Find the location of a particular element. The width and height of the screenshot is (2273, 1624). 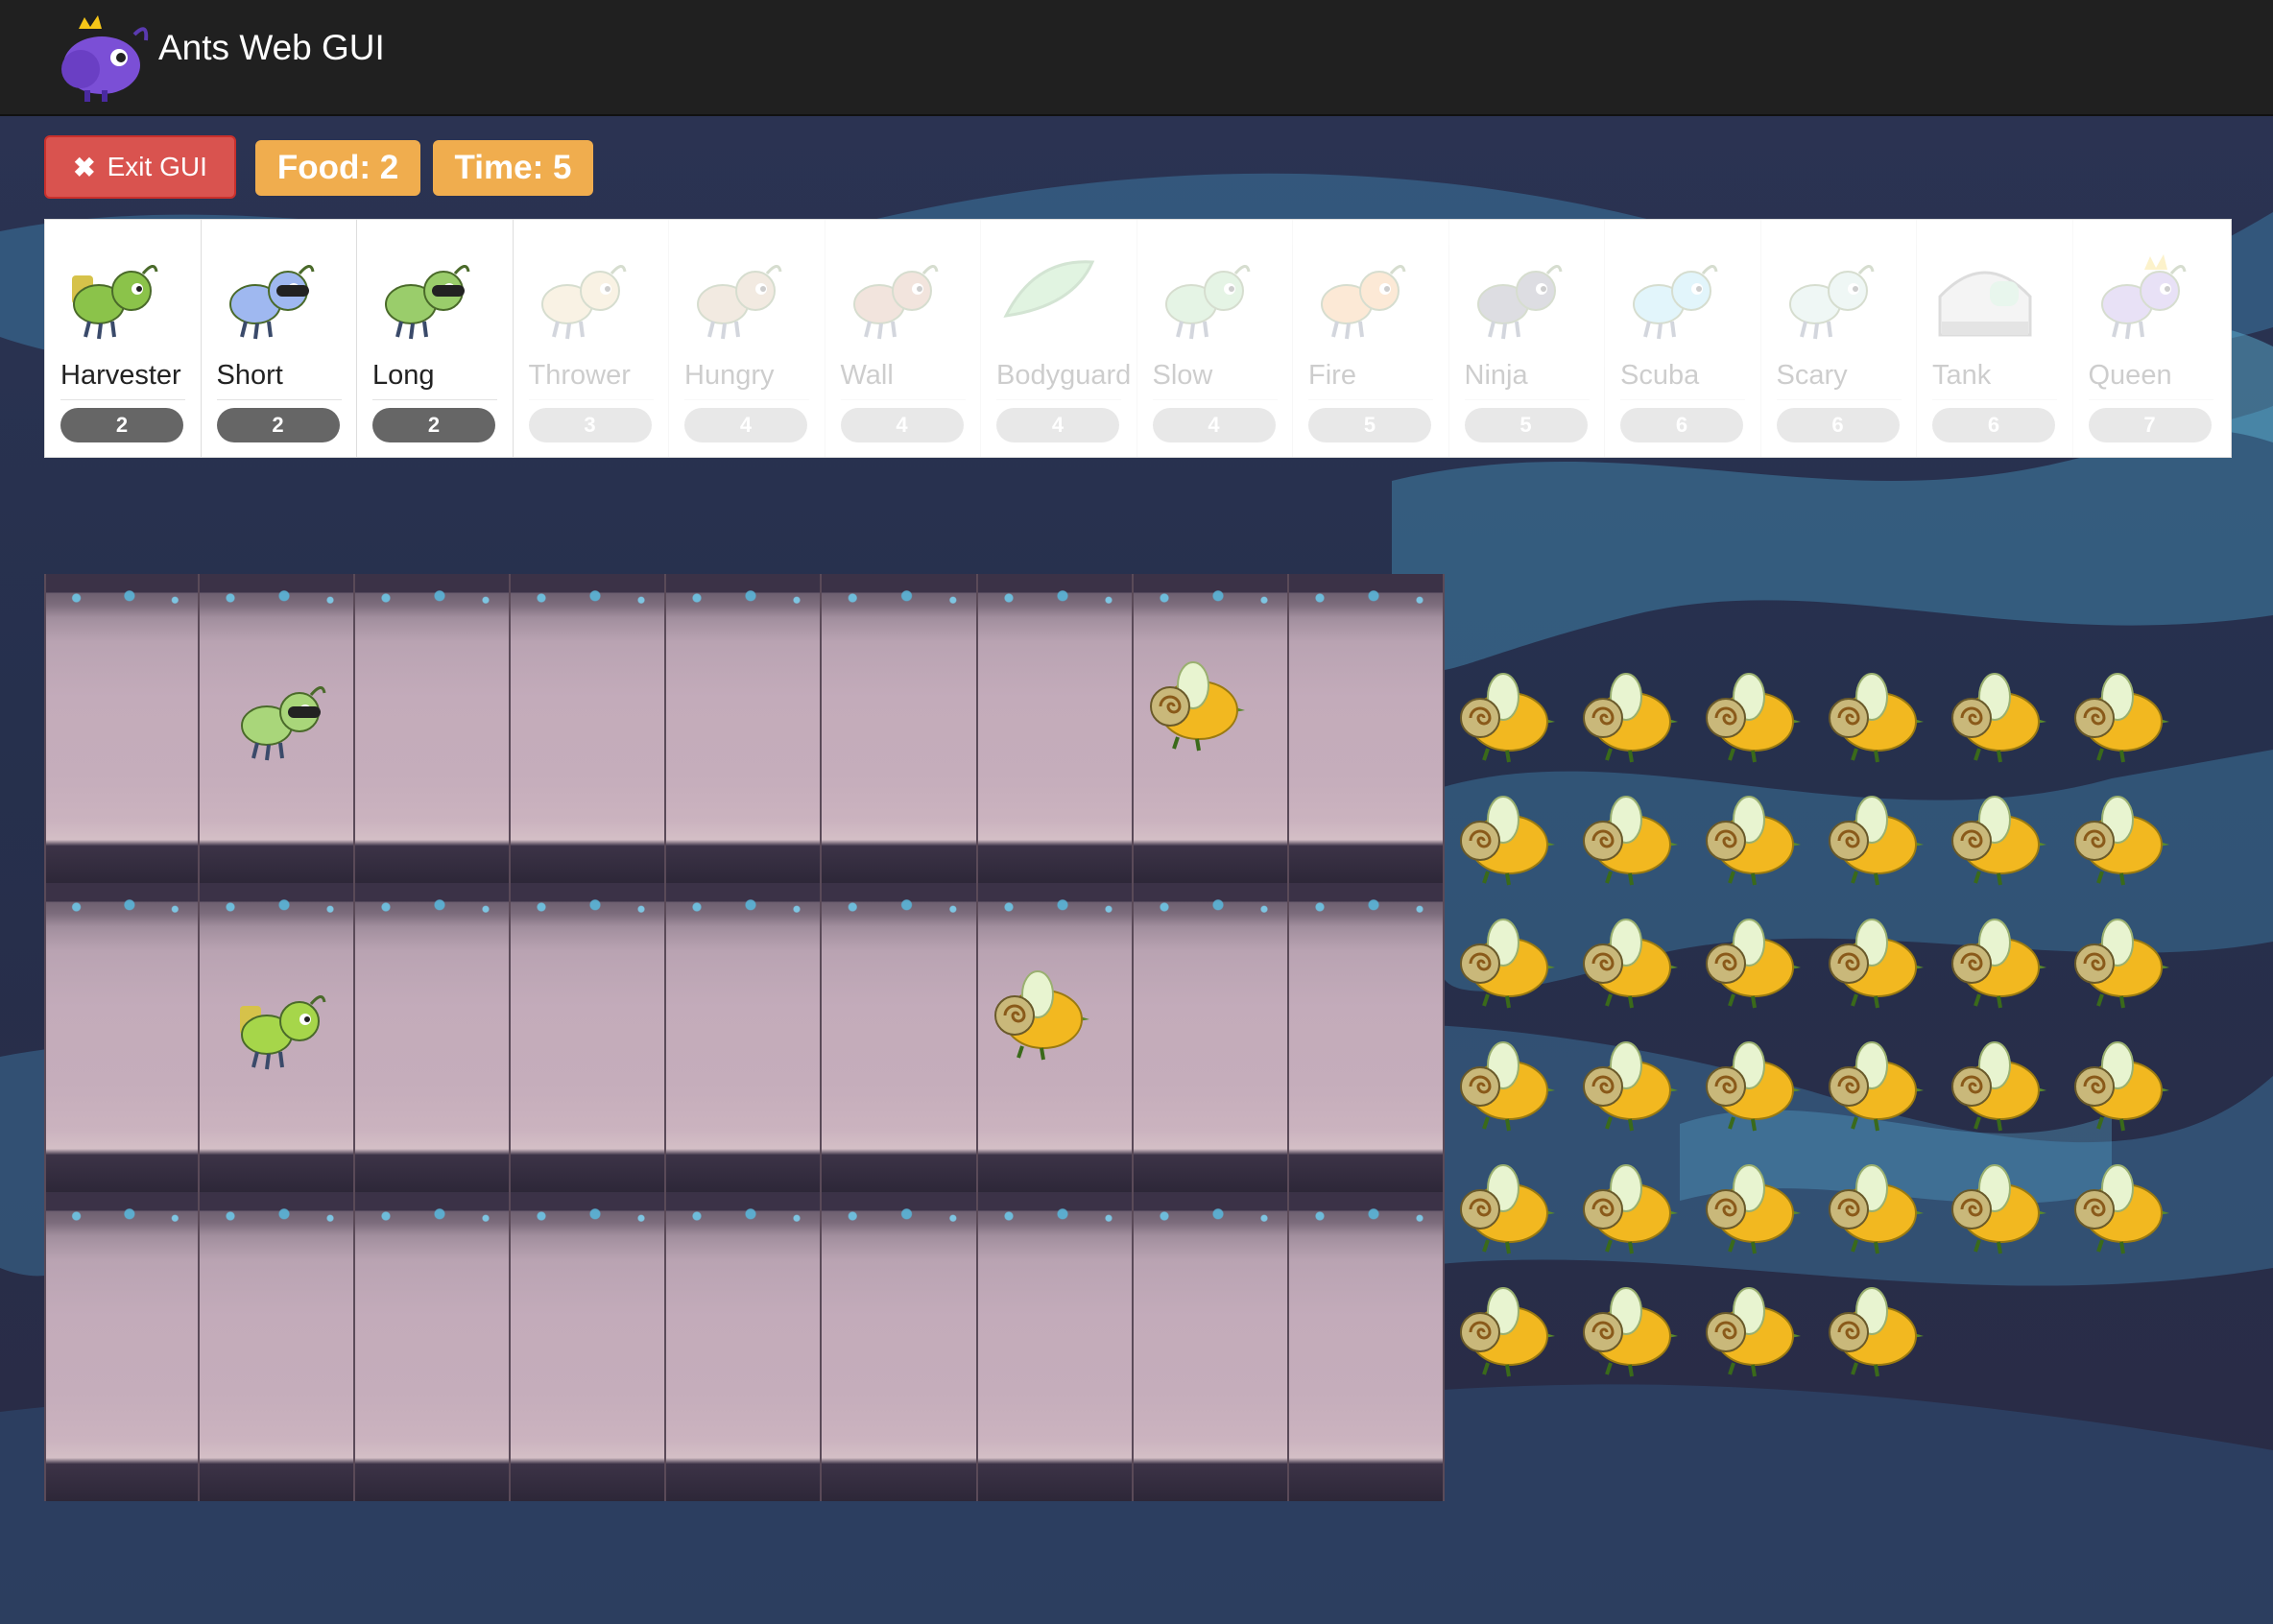

ant-cost-badge: 6 is located at coordinates (1681, 425).